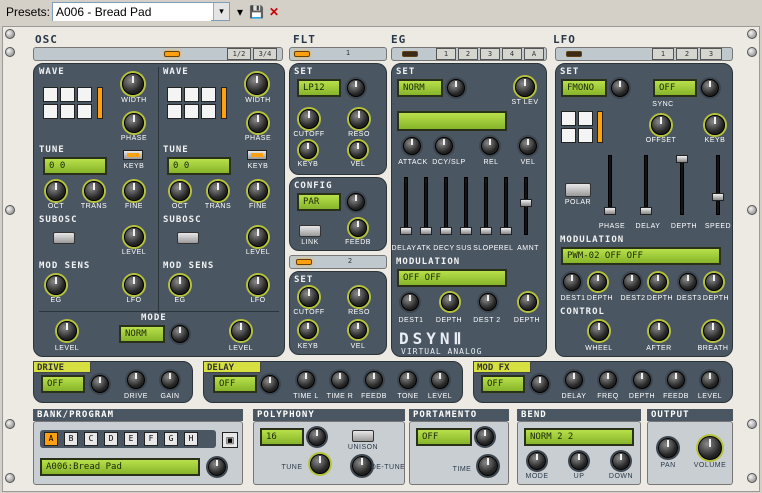 This screenshot has height=493, width=762. I want to click on polyphony-display: 16, so click(282, 437).